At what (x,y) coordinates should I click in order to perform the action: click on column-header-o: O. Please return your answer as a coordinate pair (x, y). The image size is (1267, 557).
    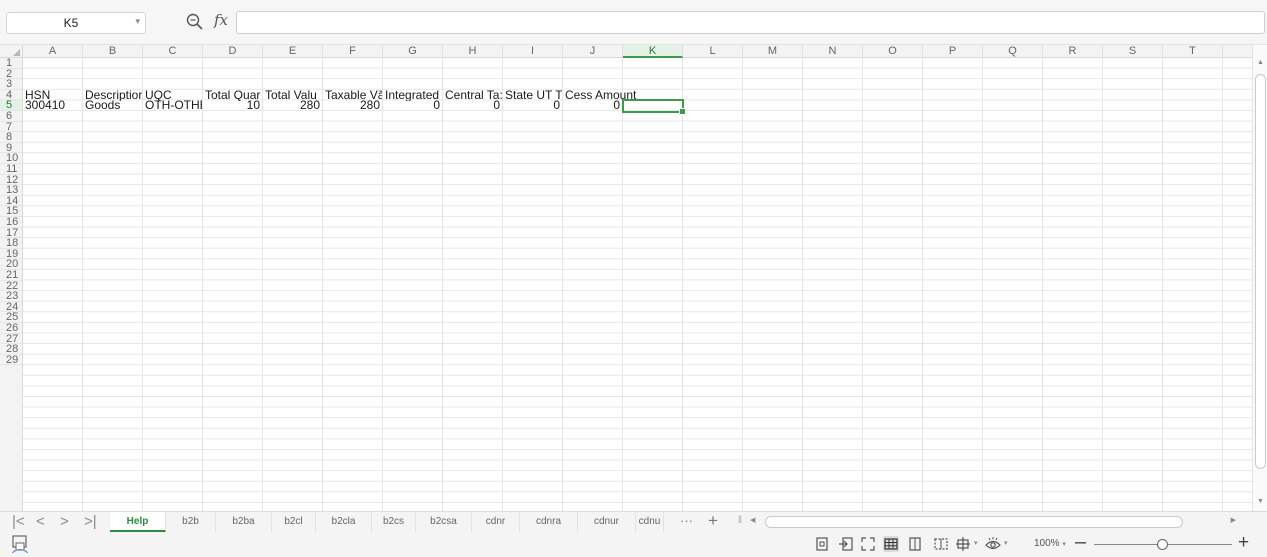
    Looking at the image, I should click on (893, 51).